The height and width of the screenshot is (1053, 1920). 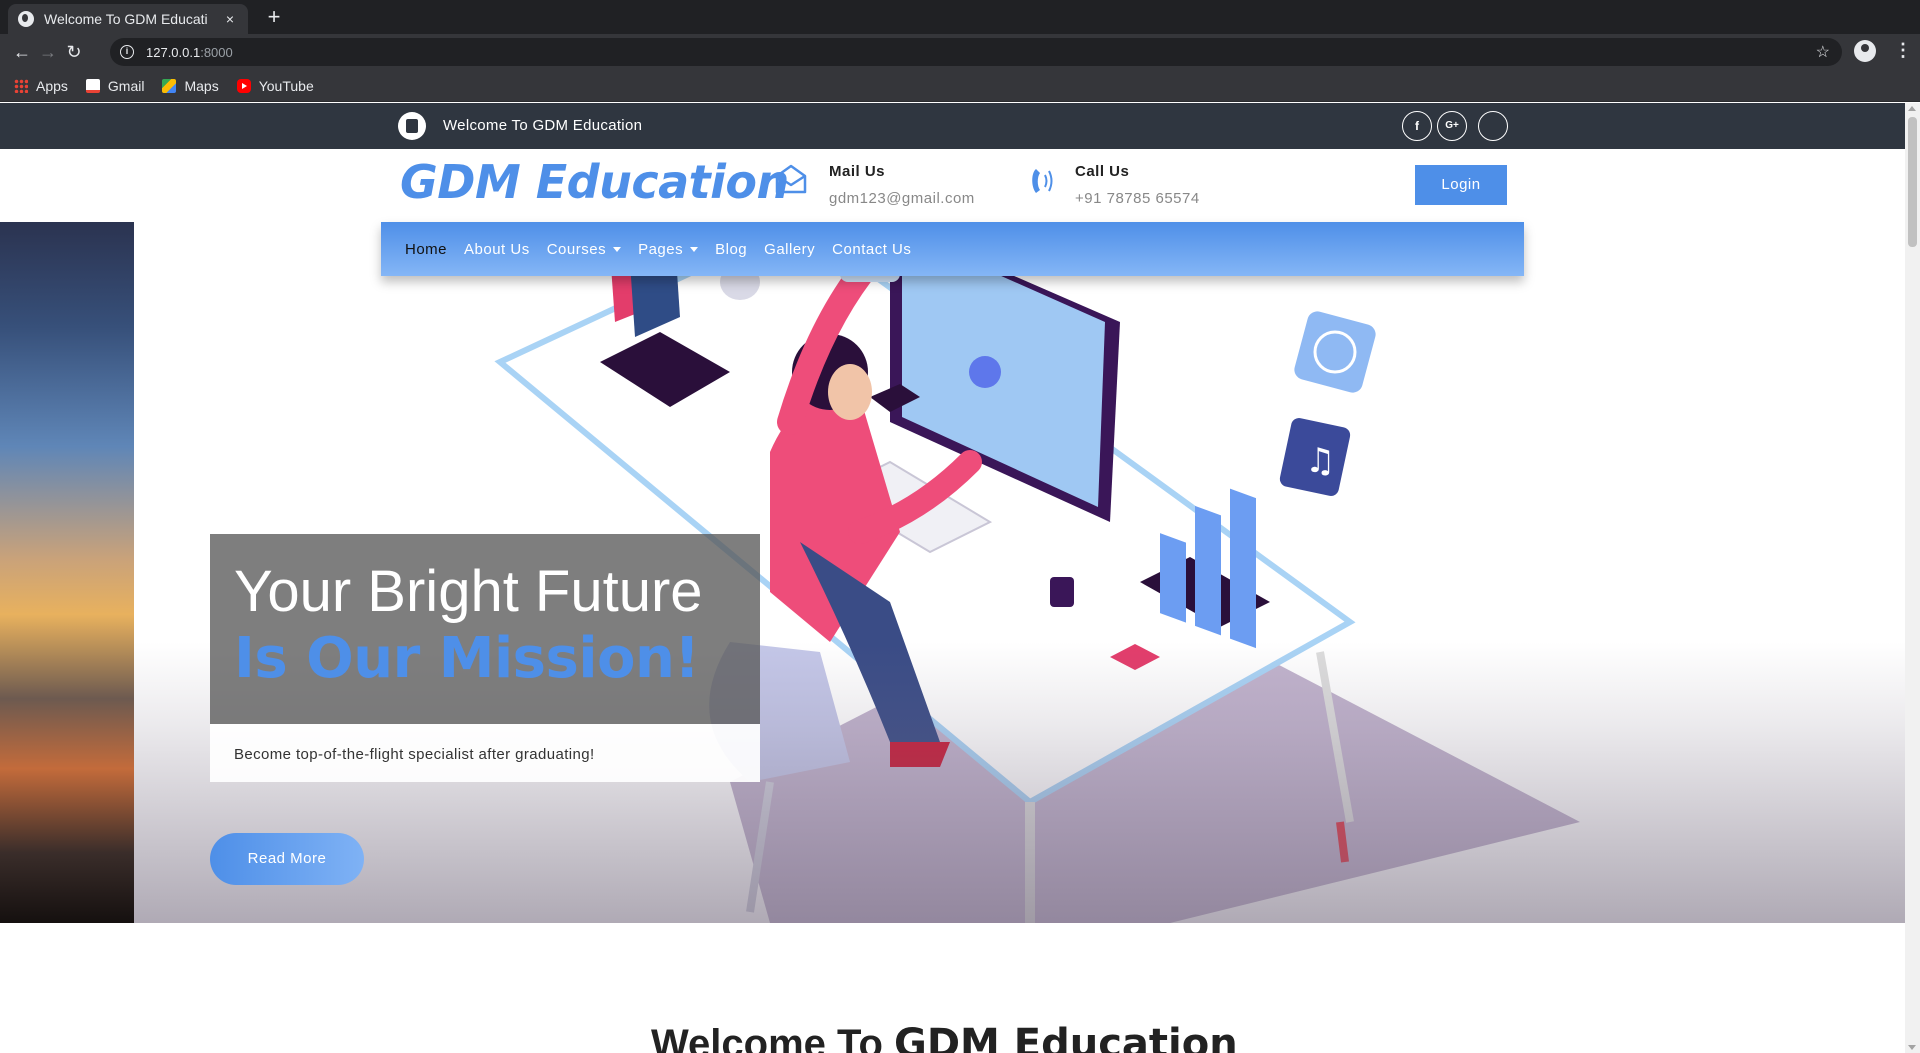 I want to click on browser-toolbar: ← → ↻ i 127.0.0.1:8000 ☆, so click(x=960, y=52).